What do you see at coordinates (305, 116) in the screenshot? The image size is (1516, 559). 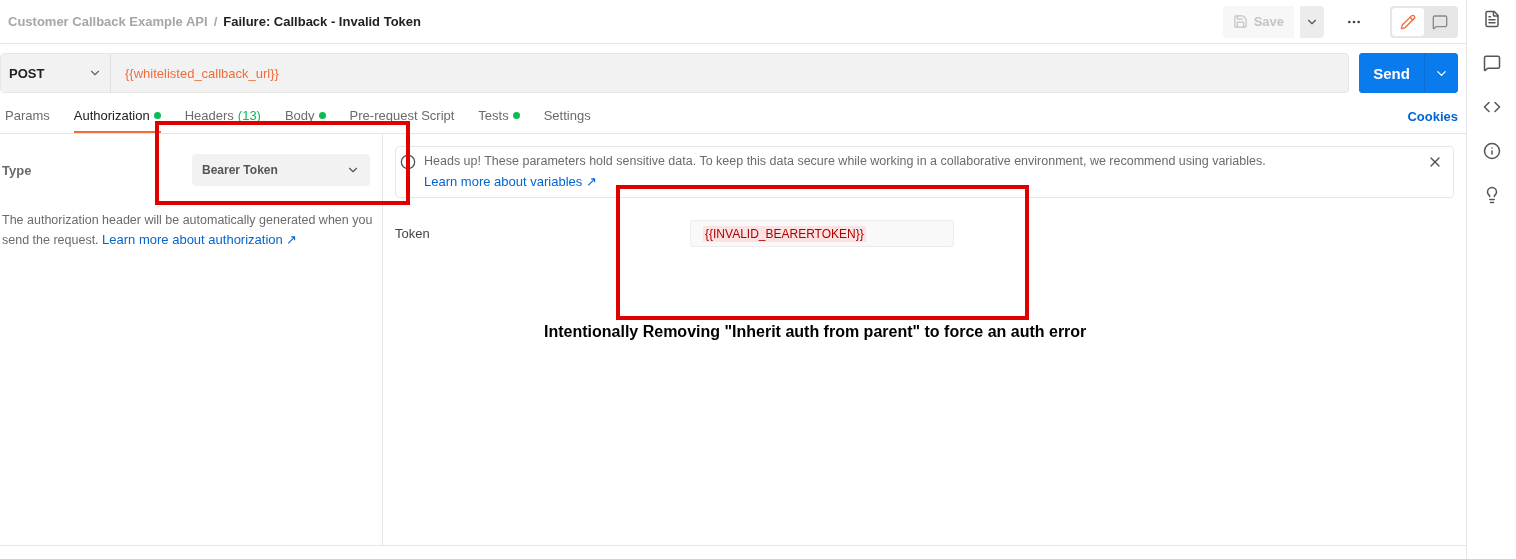 I see `request-tab: Body` at bounding box center [305, 116].